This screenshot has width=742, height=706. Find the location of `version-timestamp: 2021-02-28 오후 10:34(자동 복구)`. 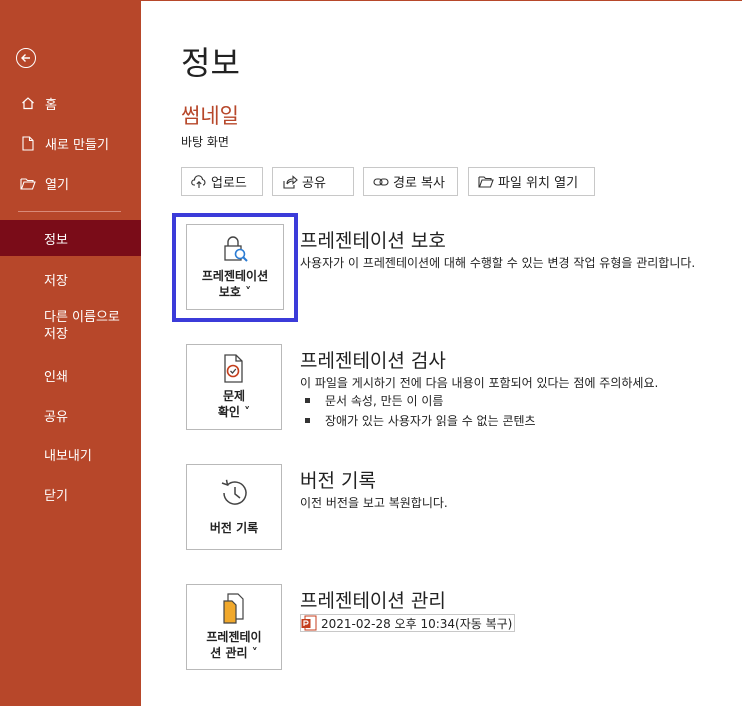

version-timestamp: 2021-02-28 오후 10:34(자동 복구) is located at coordinates (417, 623).